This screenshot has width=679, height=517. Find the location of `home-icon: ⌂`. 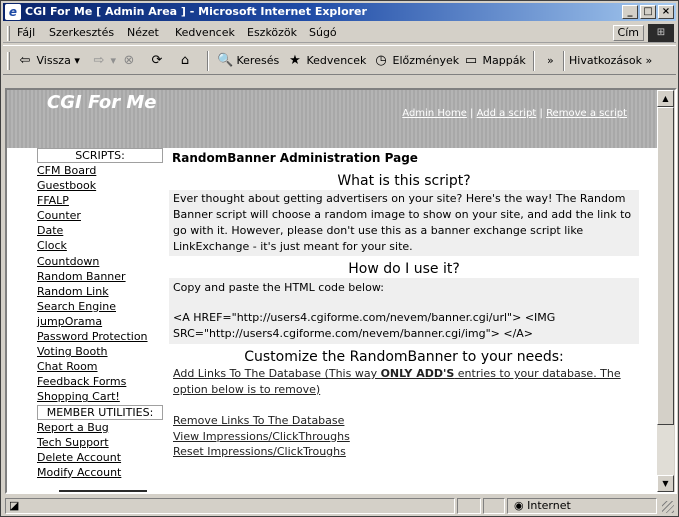

home-icon: ⌂ is located at coordinates (185, 60).